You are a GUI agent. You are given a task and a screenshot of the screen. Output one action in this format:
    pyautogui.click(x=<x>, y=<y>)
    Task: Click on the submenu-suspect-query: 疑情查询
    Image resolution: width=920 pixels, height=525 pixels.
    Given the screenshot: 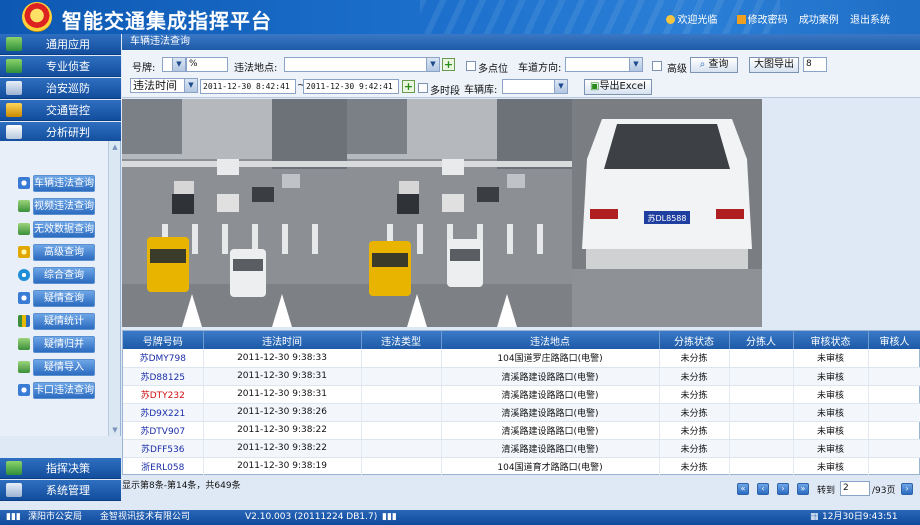 What is the action you would take?
    pyautogui.click(x=57, y=298)
    